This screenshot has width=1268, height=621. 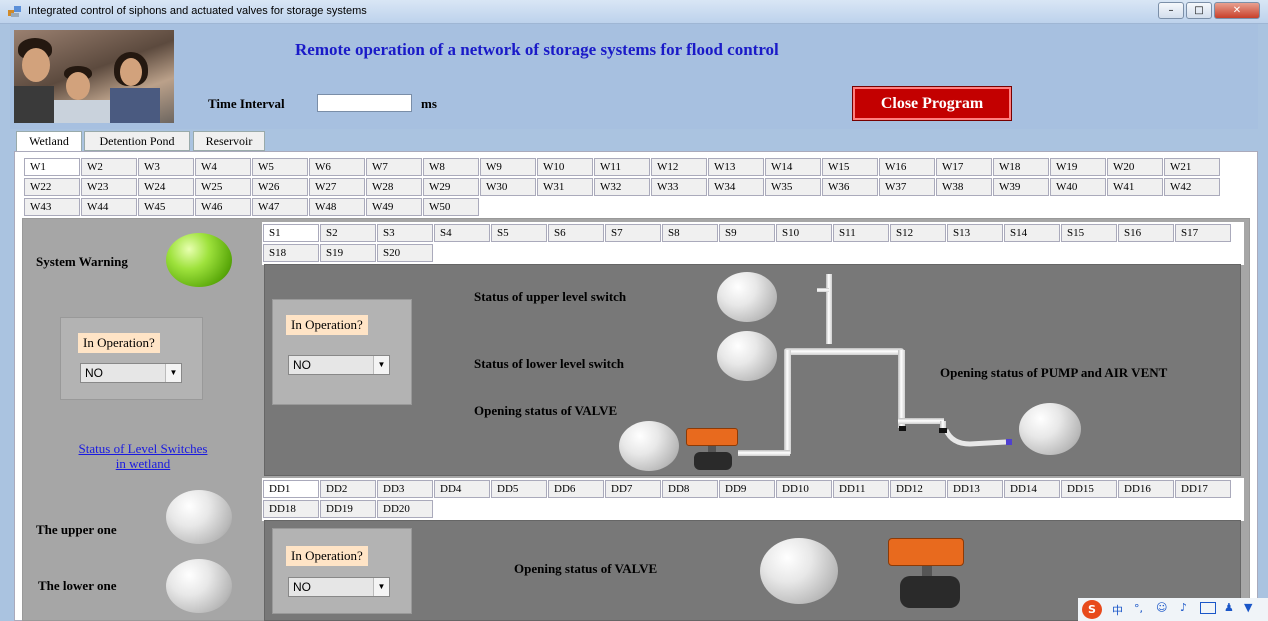 What do you see at coordinates (1192, 187) in the screenshot?
I see `tab-w-42: W42` at bounding box center [1192, 187].